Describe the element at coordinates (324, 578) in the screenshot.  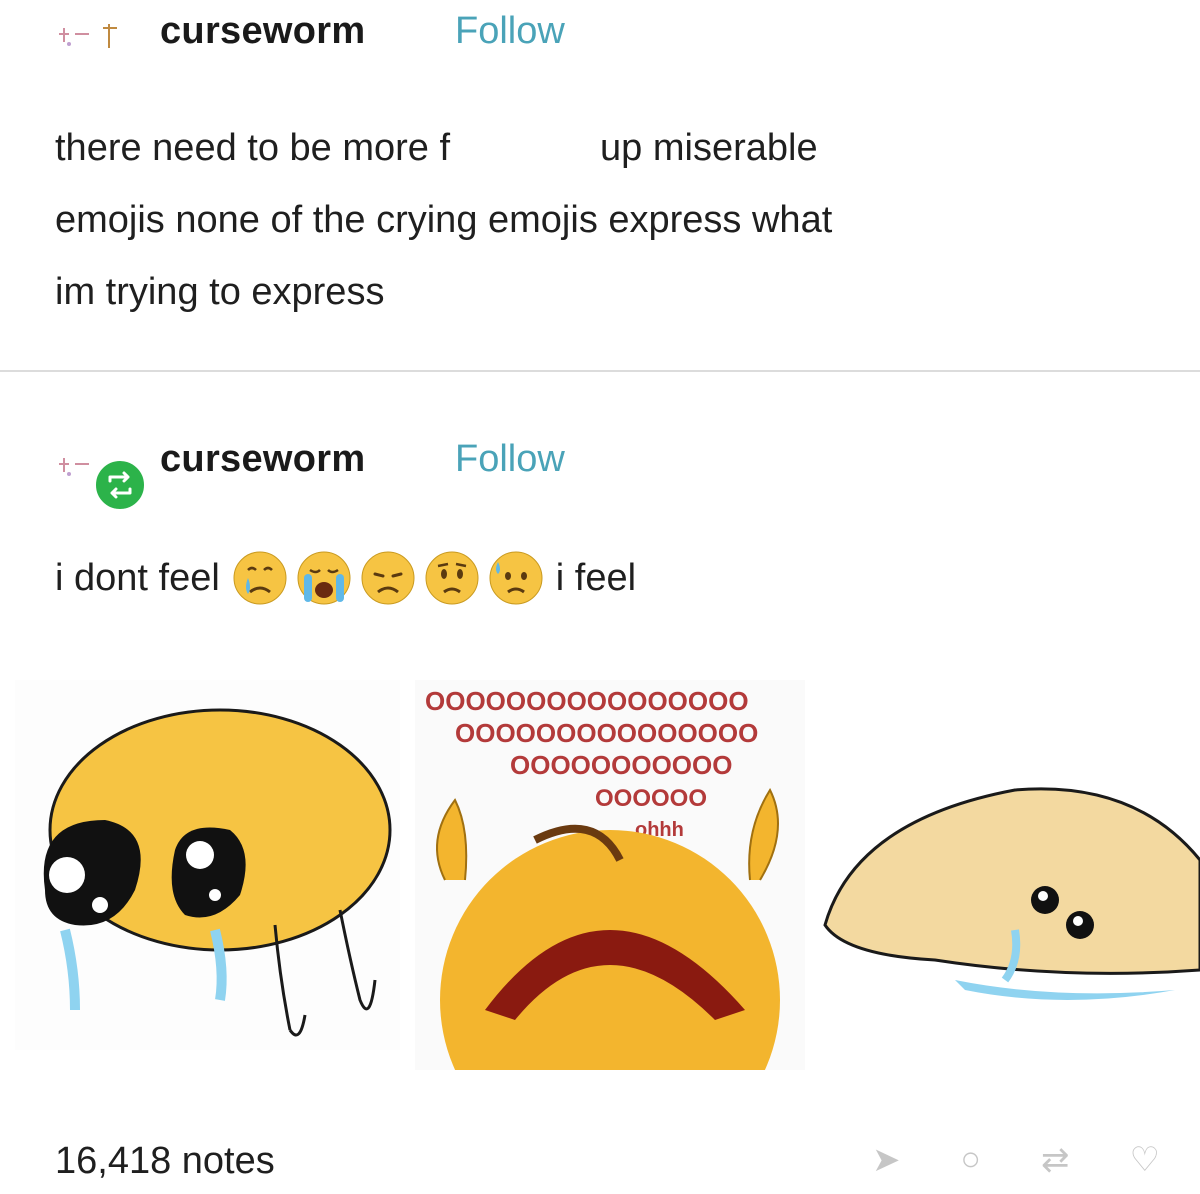
I see `loudly-crying-face-icon` at that location.